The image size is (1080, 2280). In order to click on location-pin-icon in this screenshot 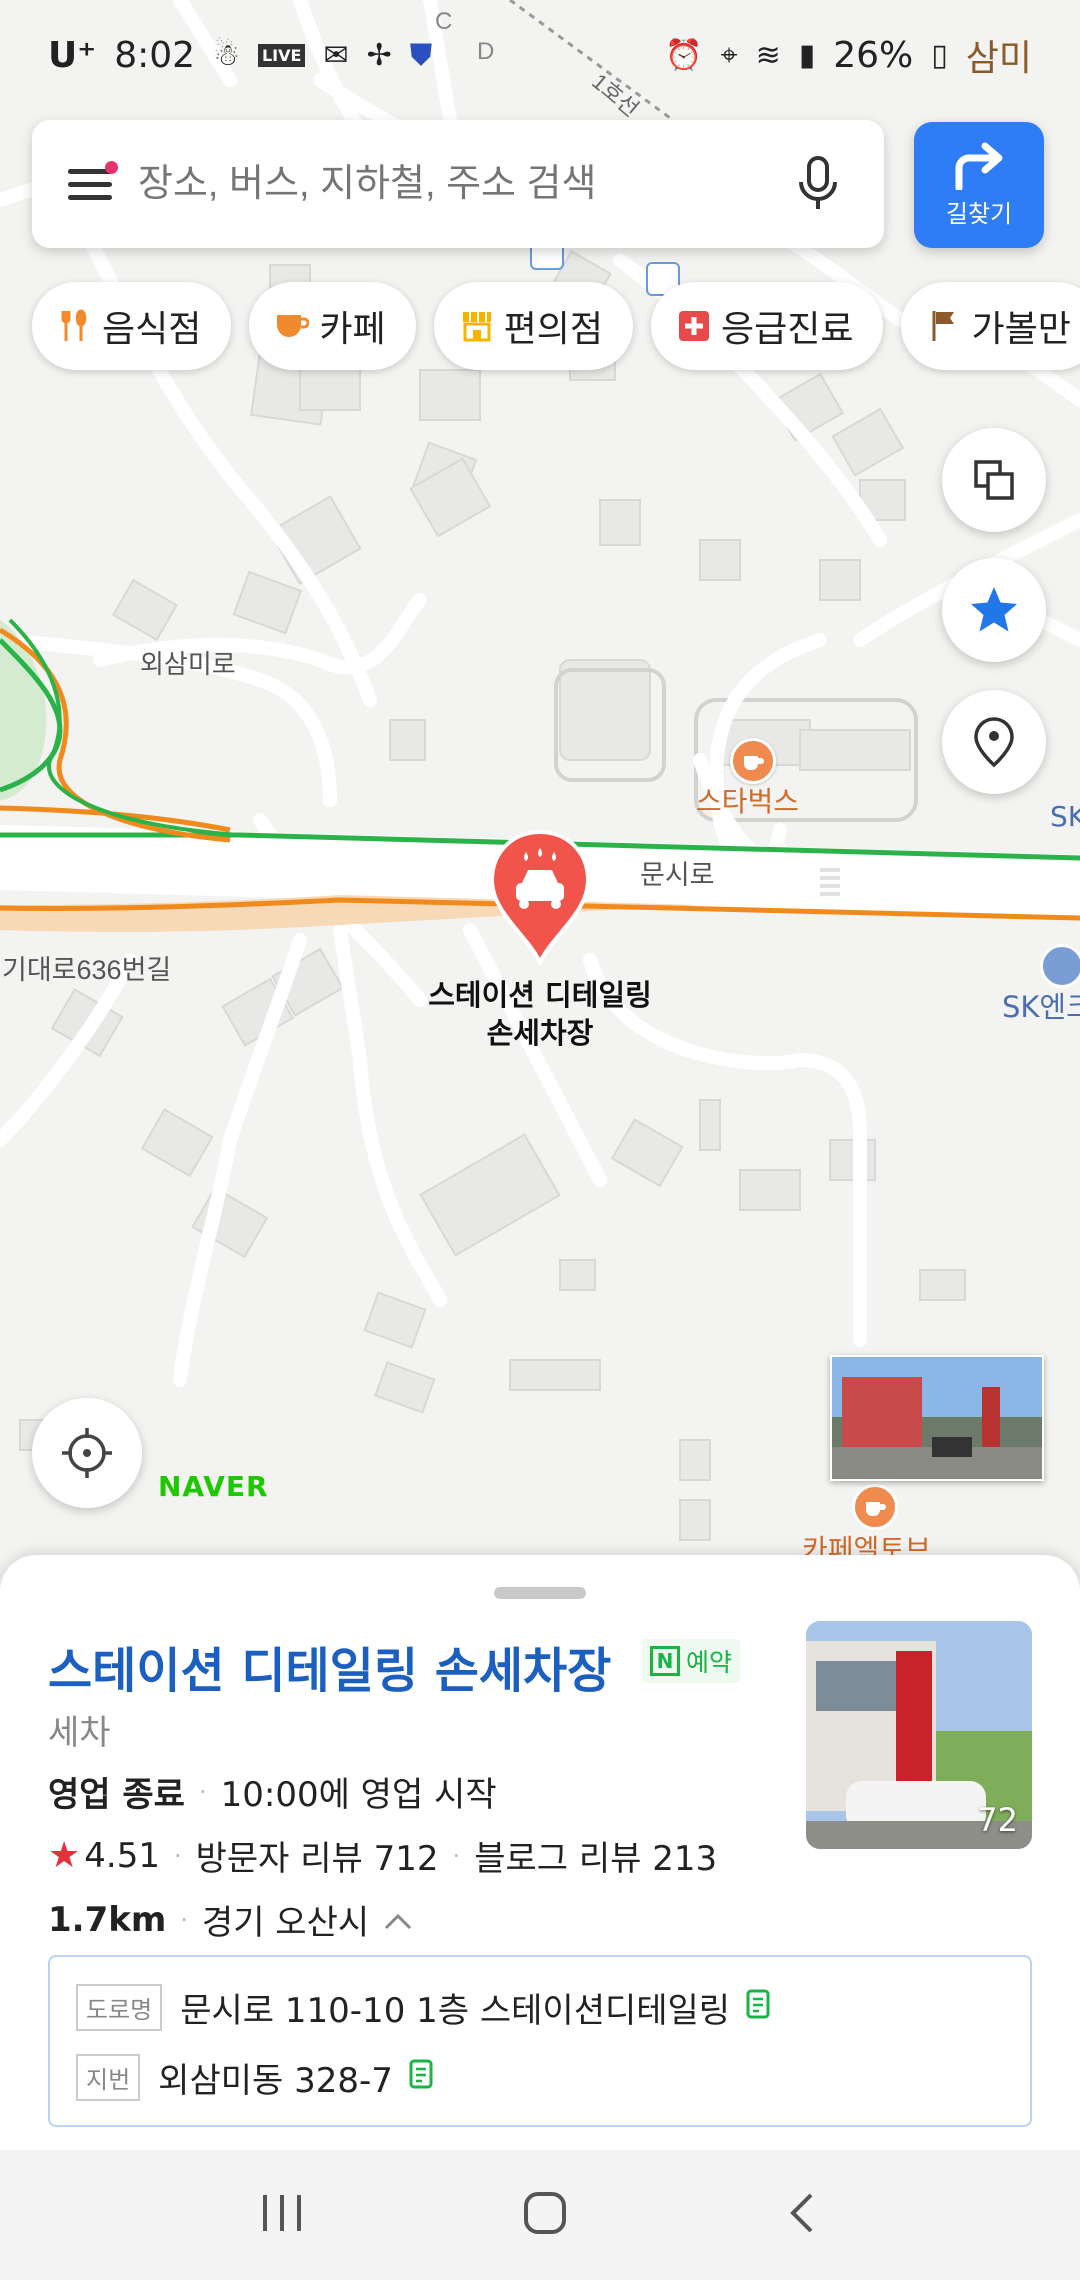, I will do `click(994, 742)`.